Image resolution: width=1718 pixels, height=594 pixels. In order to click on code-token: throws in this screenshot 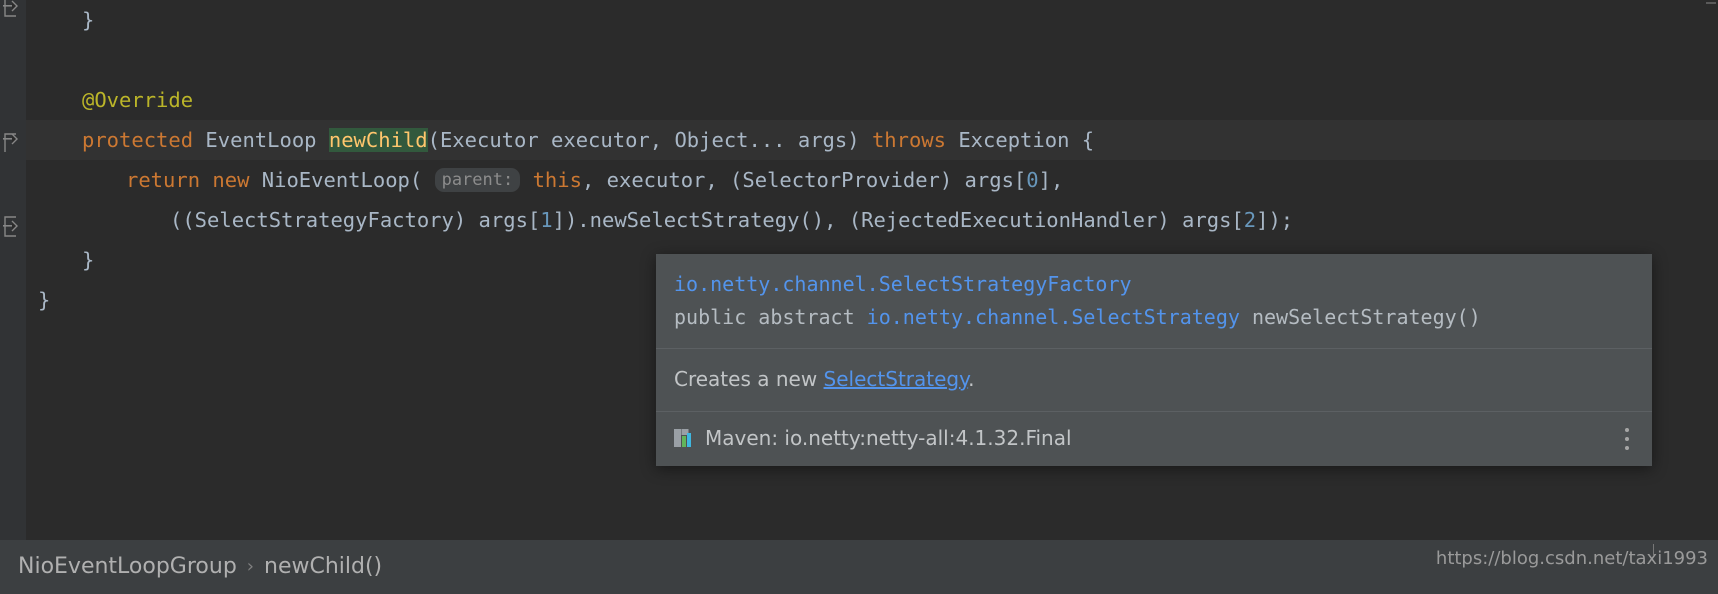, I will do `click(908, 140)`.